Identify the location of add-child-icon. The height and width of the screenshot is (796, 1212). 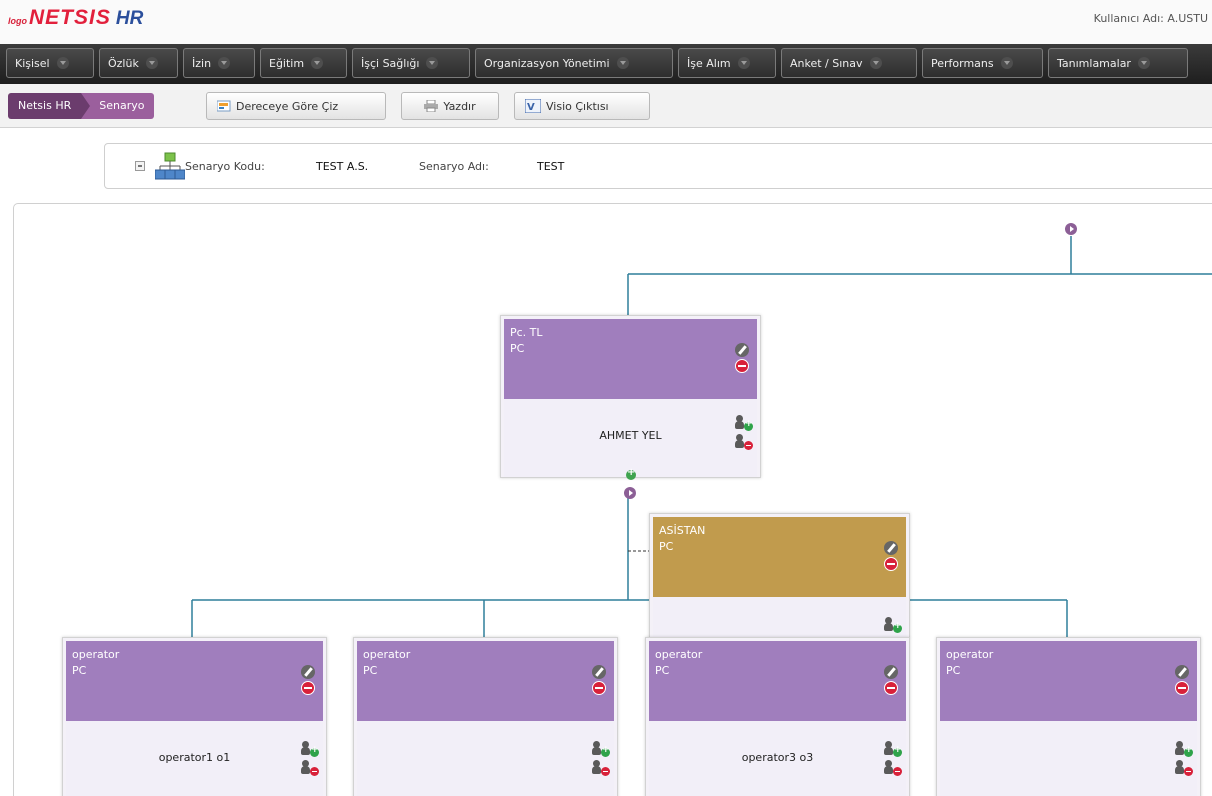
(631, 473).